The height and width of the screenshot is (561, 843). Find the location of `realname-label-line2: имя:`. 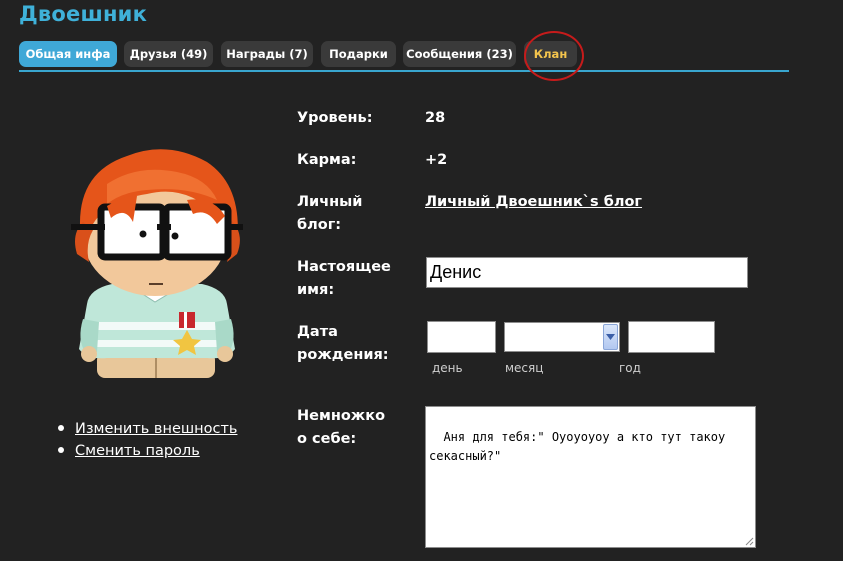

realname-label-line2: имя: is located at coordinates (316, 290).